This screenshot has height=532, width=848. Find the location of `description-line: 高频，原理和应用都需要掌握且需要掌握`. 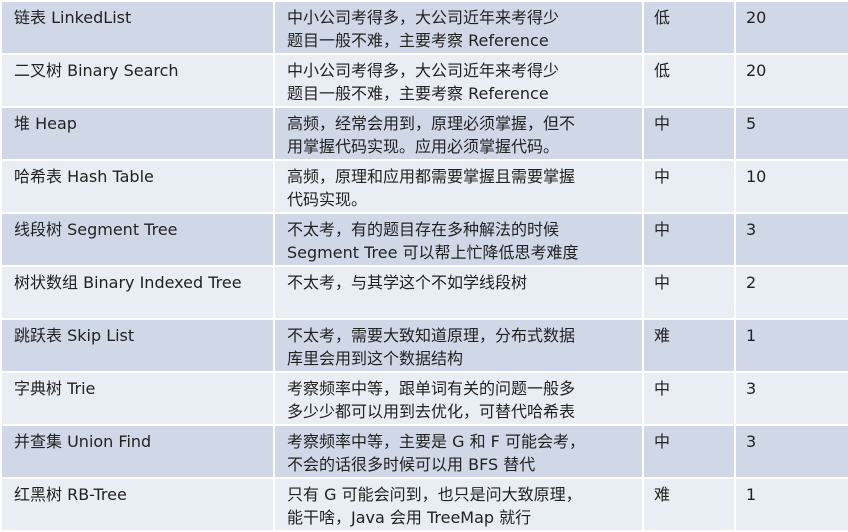

description-line: 高频，原理和应用都需要掌握且需要掌握 is located at coordinates (431, 176).